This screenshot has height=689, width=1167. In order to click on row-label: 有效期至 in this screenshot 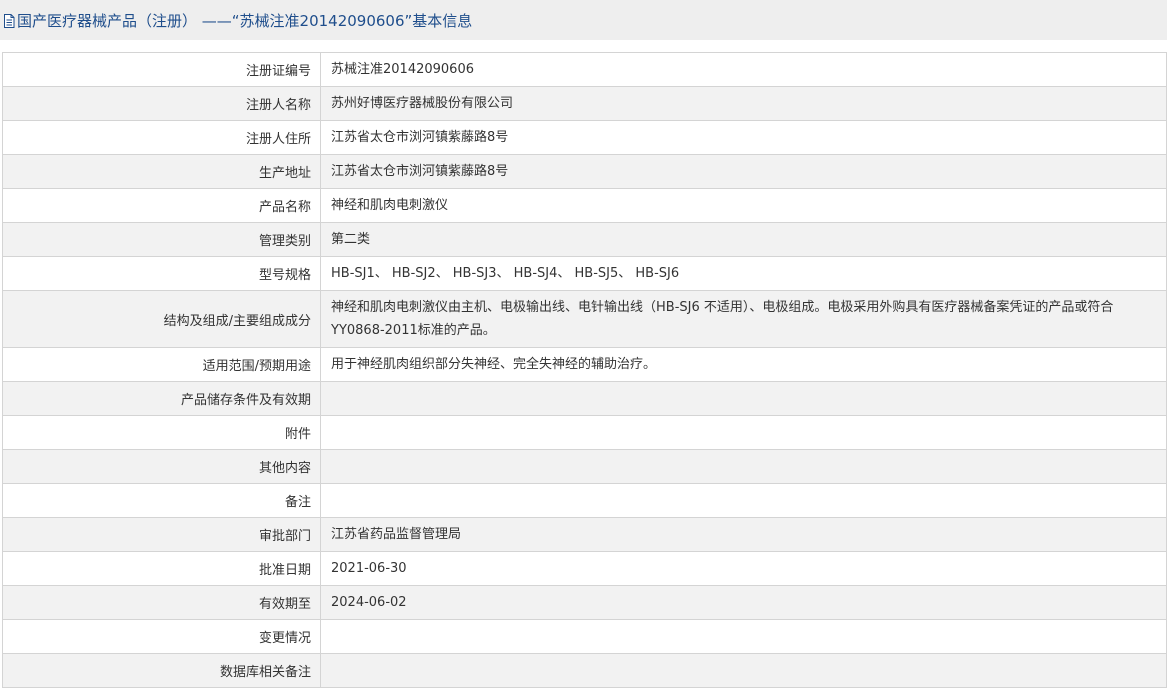, I will do `click(161, 602)`.